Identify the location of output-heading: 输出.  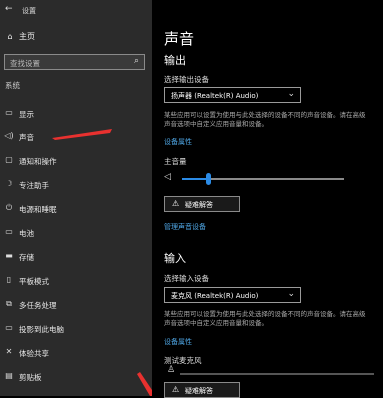
(175, 60).